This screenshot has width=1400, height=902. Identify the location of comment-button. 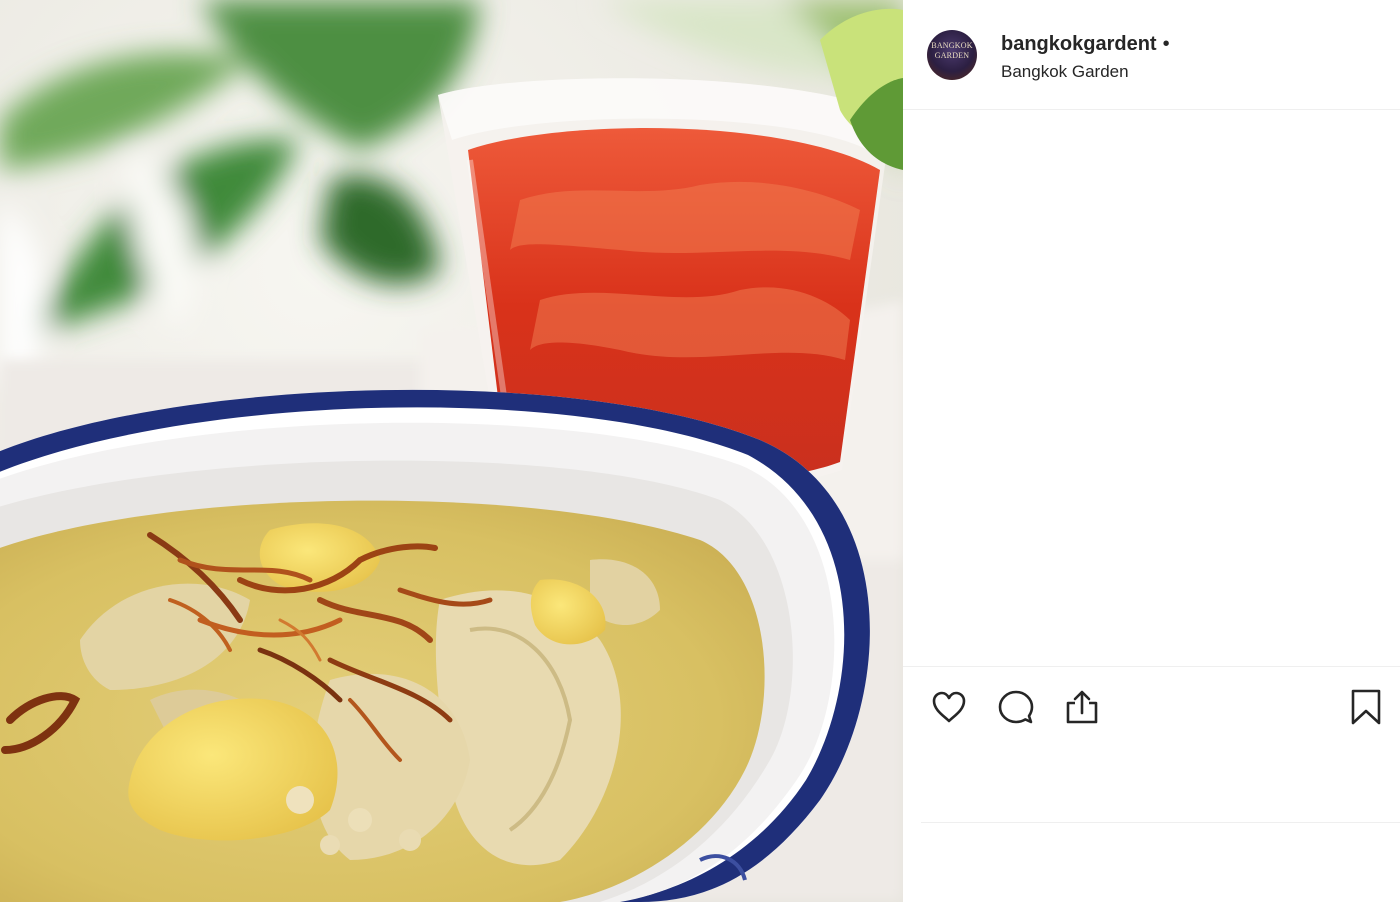
(1016, 707).